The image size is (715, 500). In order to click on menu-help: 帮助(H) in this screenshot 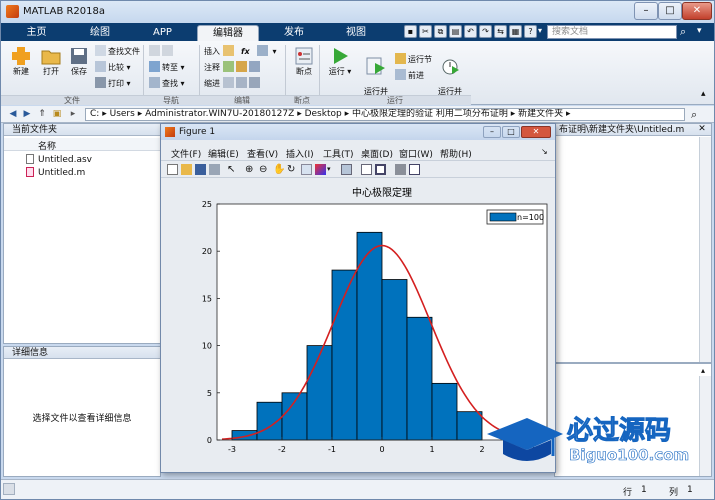, I will do `click(456, 153)`.